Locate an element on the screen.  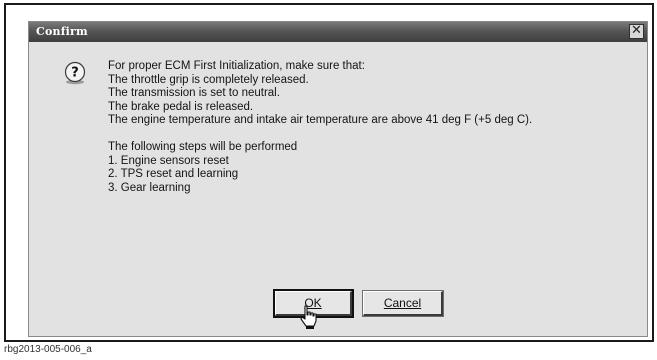
figure-caption: rbg2013-005-006_a is located at coordinates (48, 349).